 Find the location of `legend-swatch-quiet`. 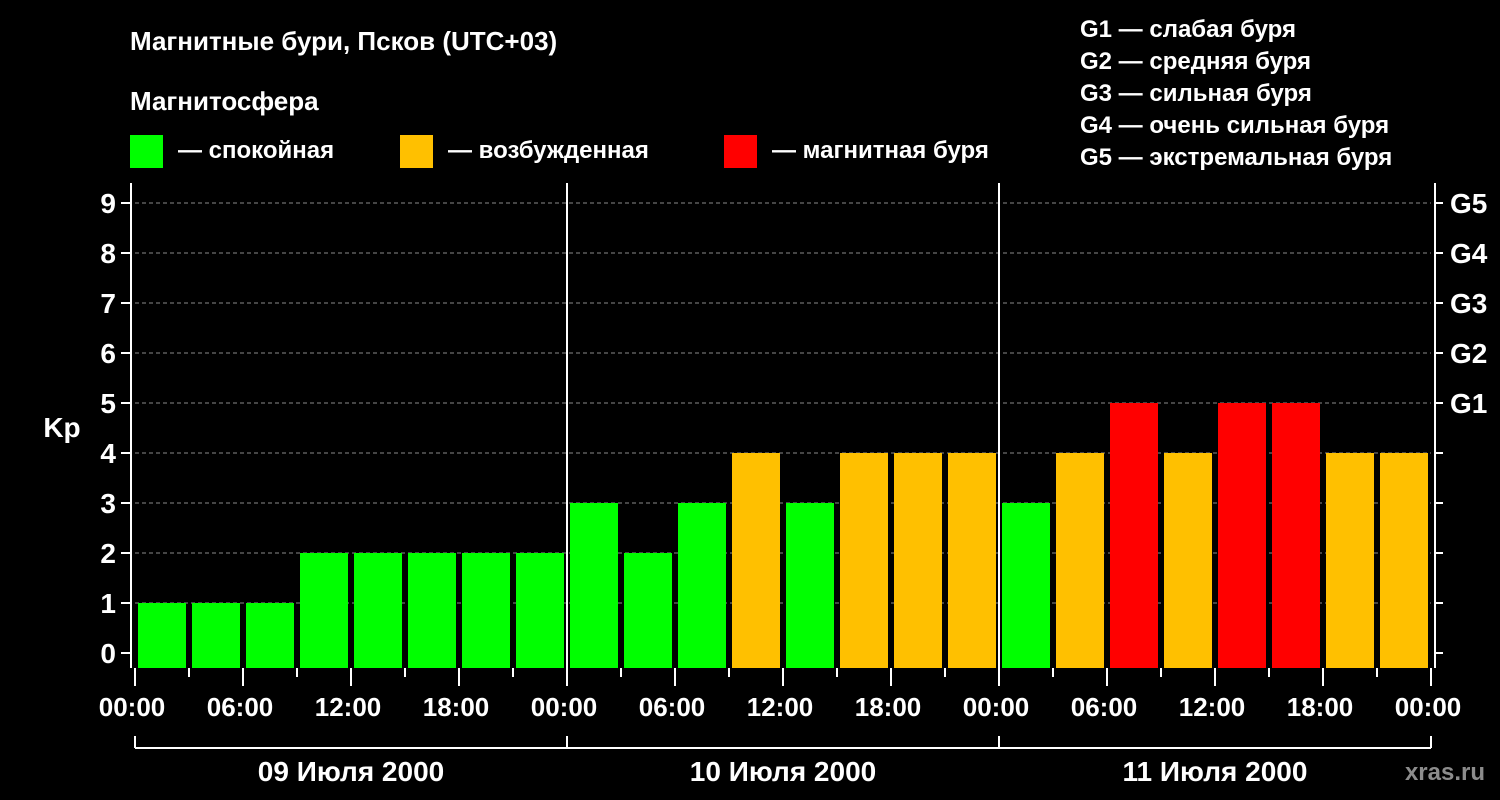

legend-swatch-quiet is located at coordinates (146, 151).